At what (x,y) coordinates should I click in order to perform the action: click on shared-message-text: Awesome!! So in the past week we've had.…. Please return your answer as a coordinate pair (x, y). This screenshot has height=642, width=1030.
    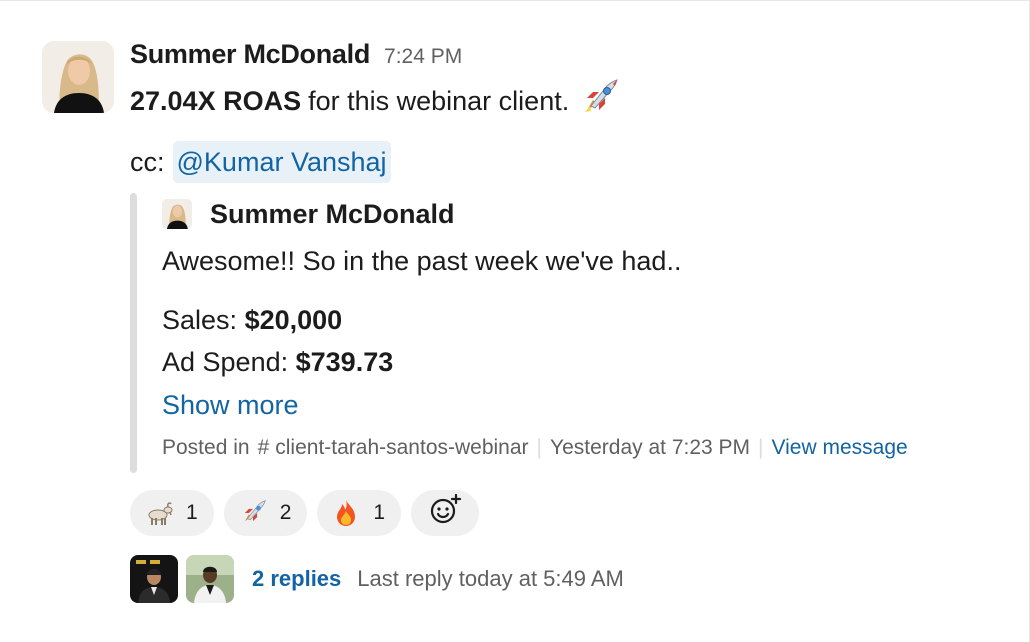
    Looking at the image, I should click on (422, 261).